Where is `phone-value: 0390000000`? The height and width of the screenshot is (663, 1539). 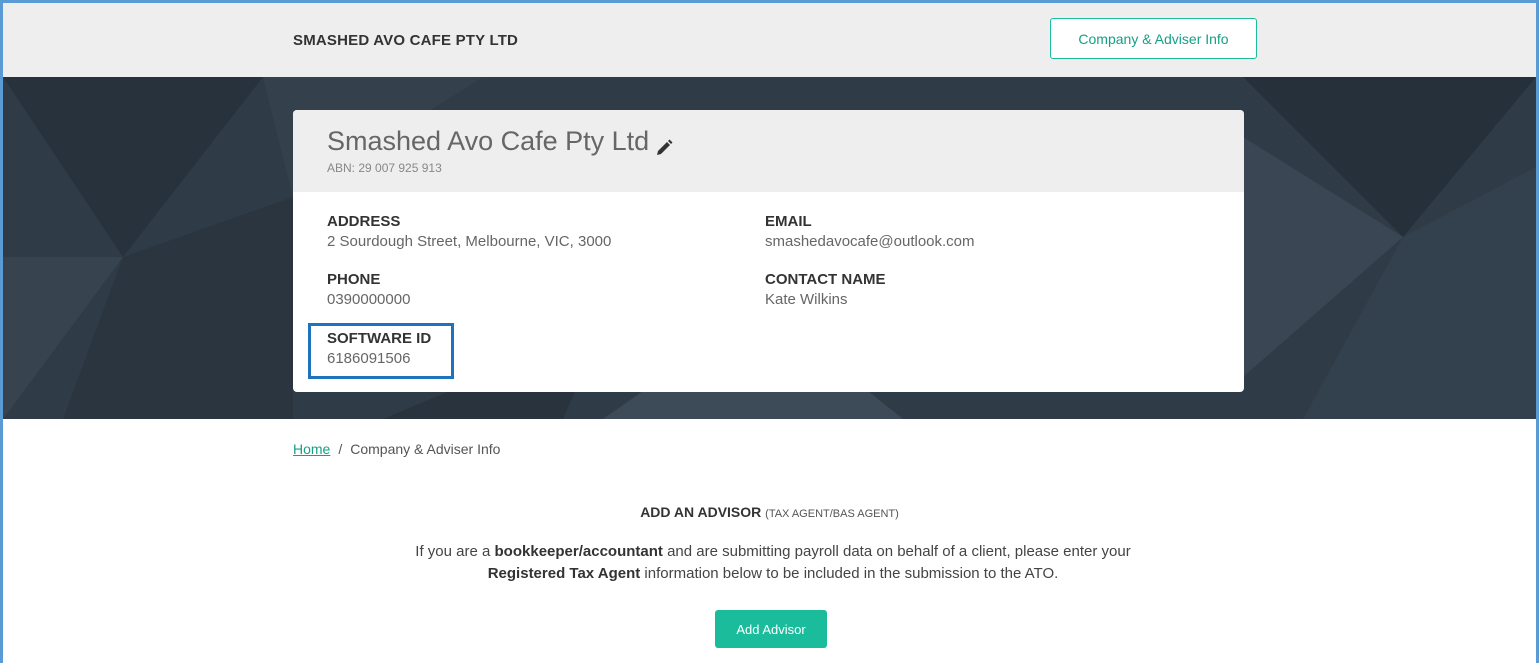
phone-value: 0390000000 is located at coordinates (369, 299).